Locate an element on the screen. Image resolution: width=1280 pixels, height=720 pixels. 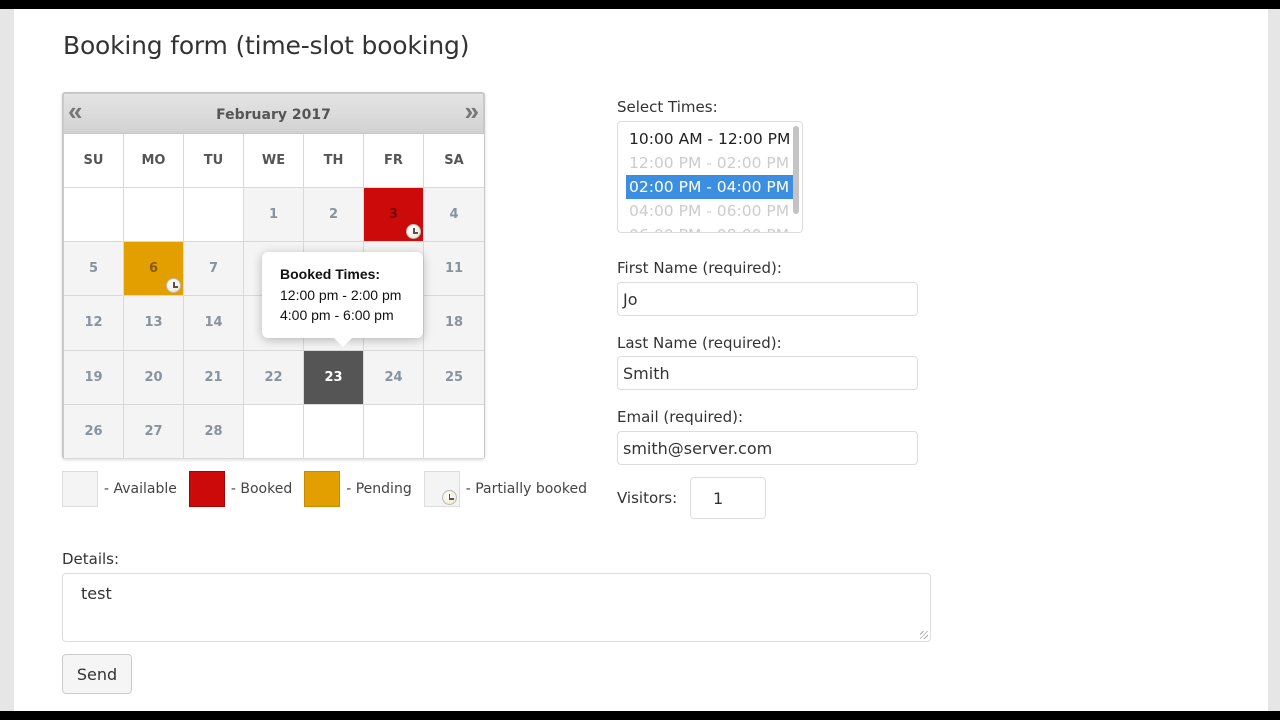
day-number: 12 is located at coordinates (93, 323).